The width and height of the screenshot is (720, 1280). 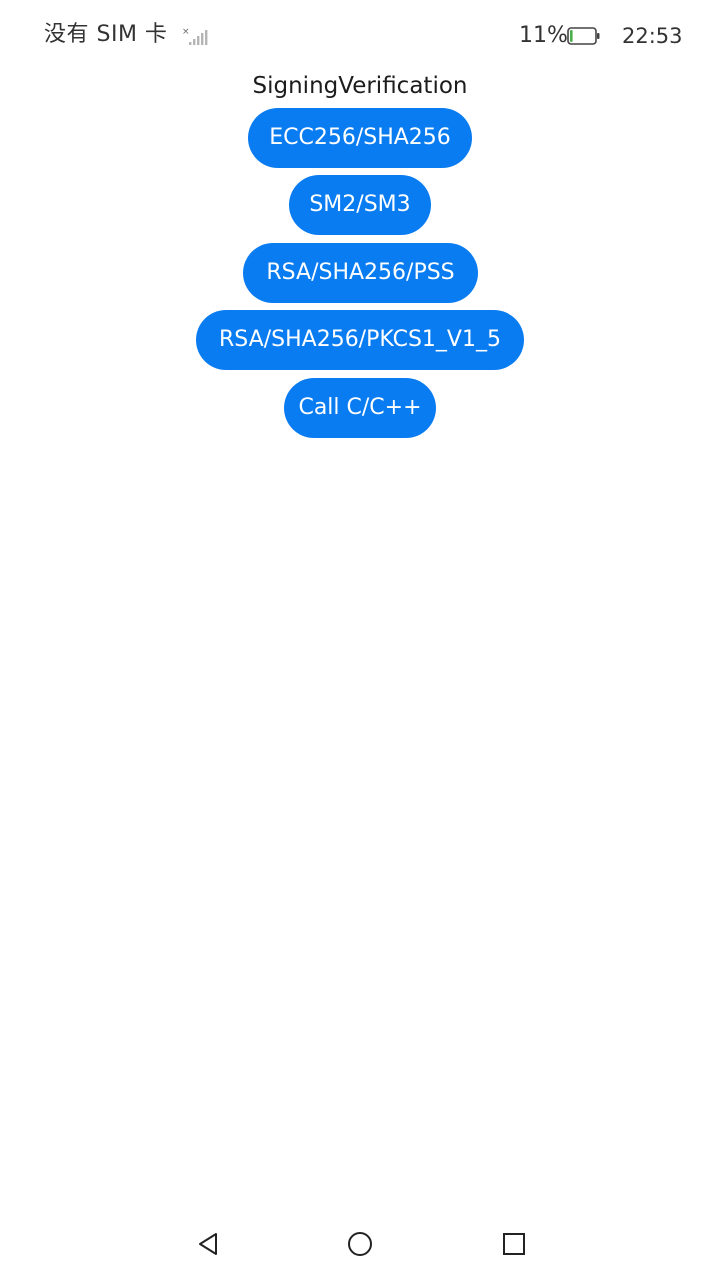 I want to click on ecc256-sha256-button: ECC256/SHA256, so click(x=360, y=138).